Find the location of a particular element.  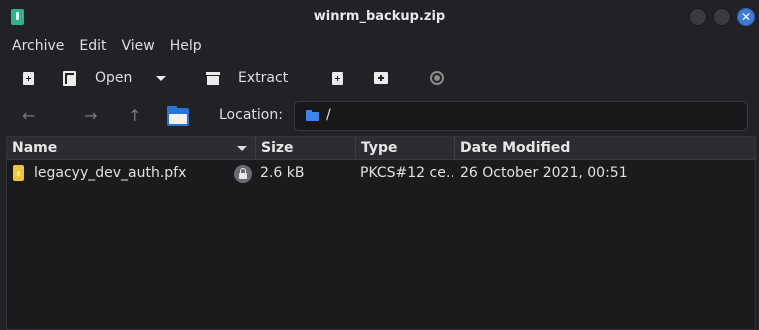

column-name-header: Name is located at coordinates (131, 148).